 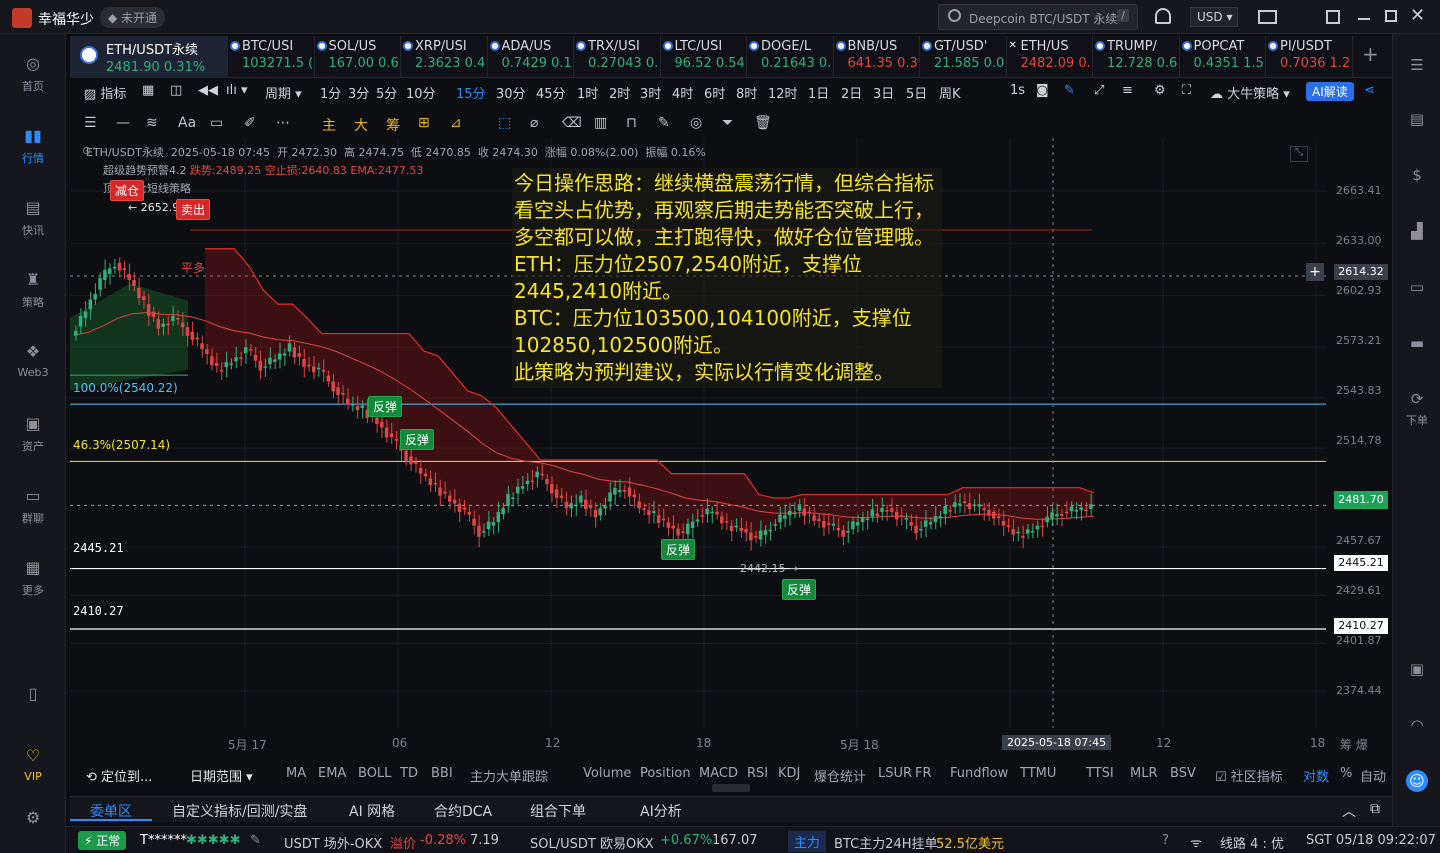 I want to click on indicator-item: MA, so click(x=296, y=773).